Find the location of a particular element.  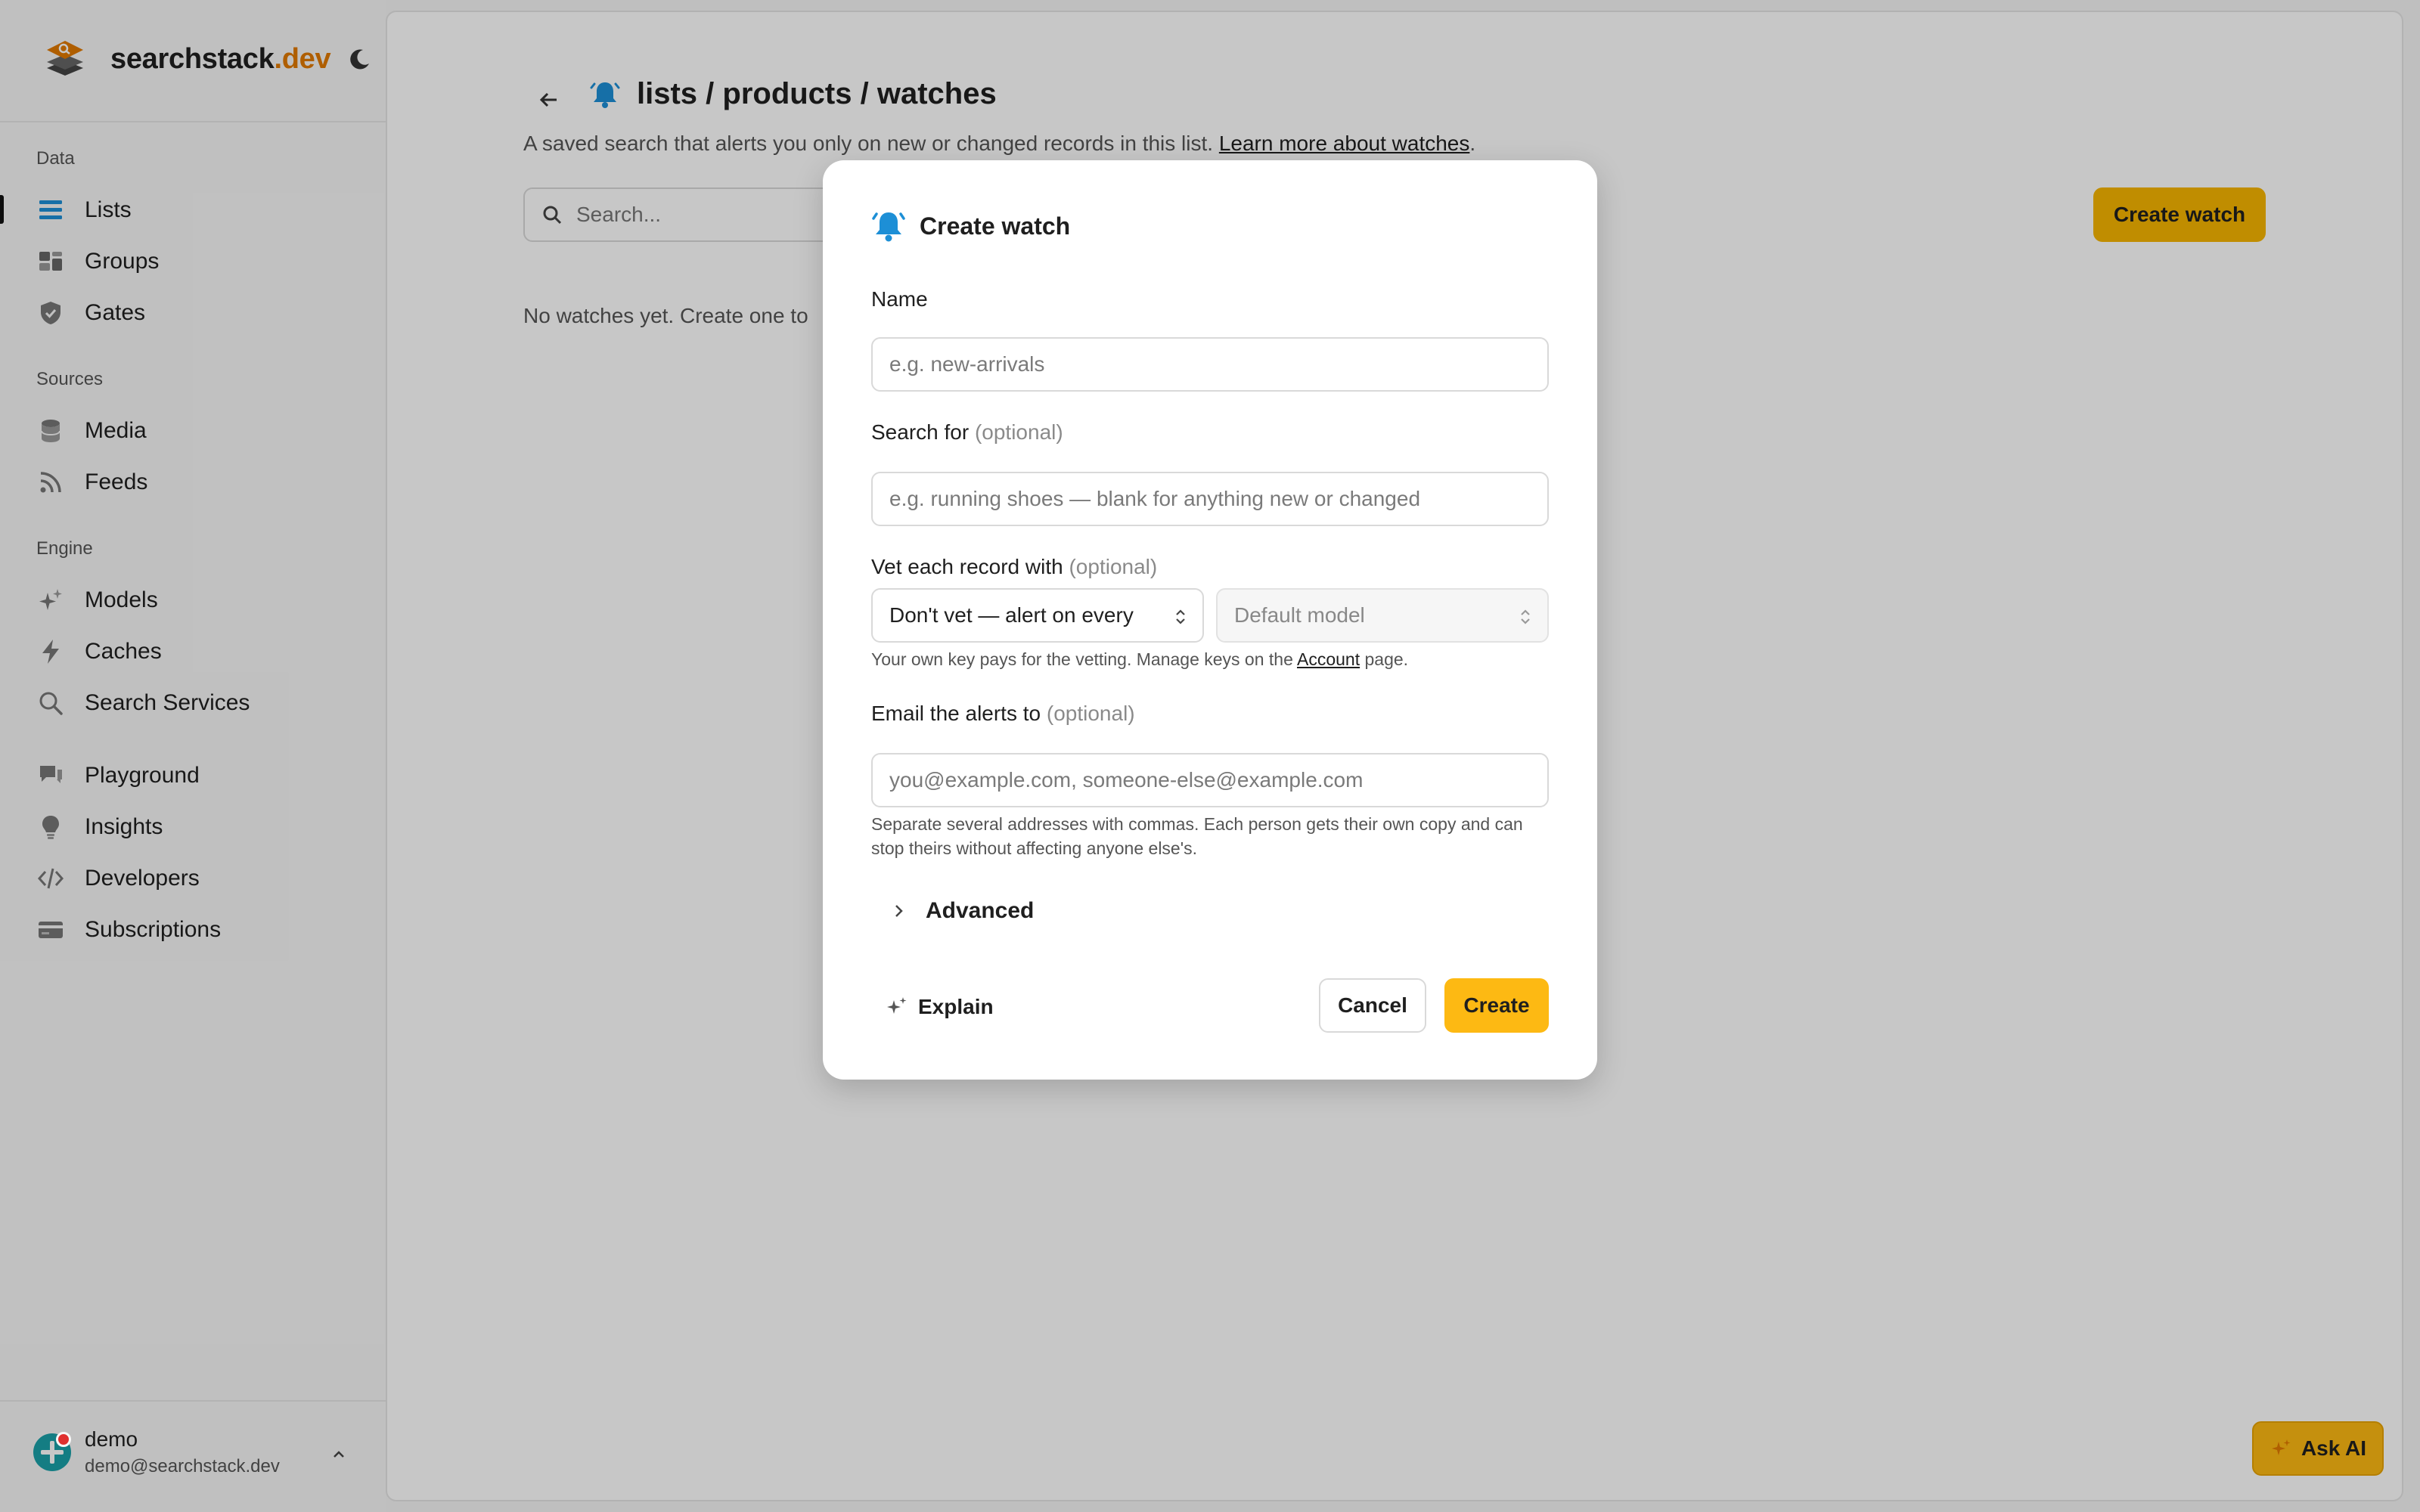

cancel-button: Cancel is located at coordinates (1372, 1006).